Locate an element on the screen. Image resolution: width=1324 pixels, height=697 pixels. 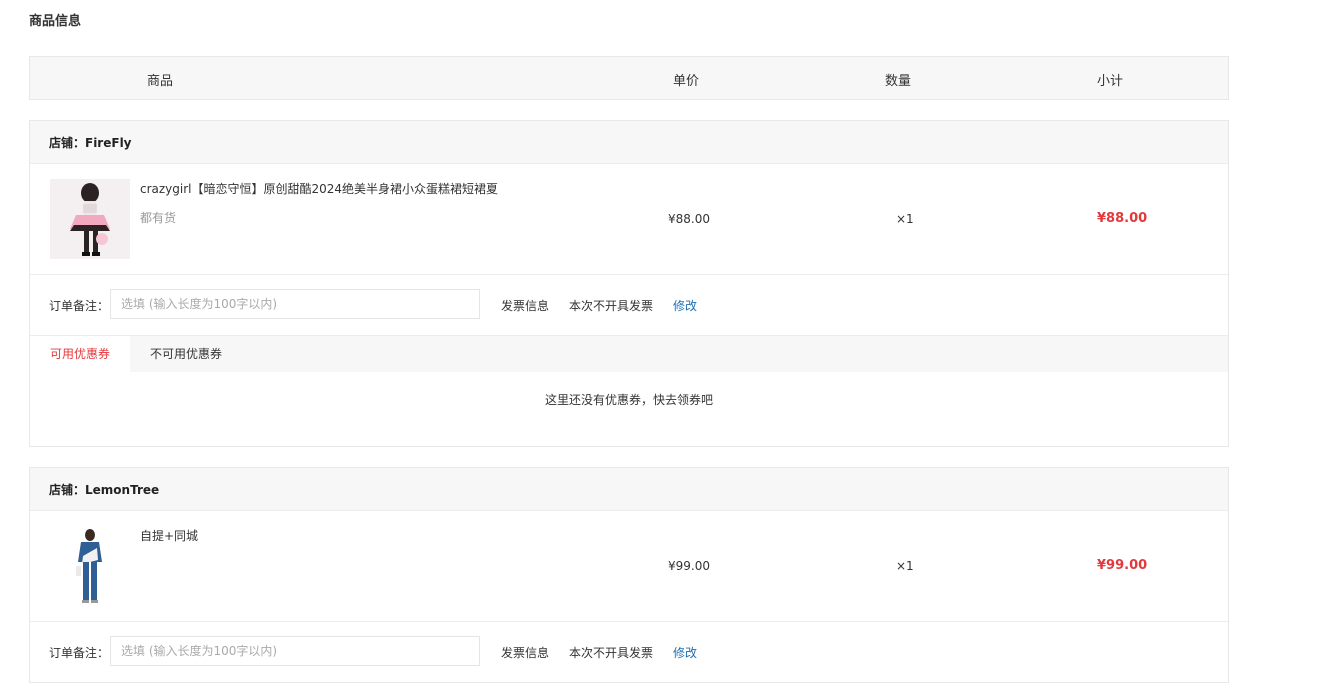
product-row: 自提+同城 ¥99.00 ×1 ¥99.00 is located at coordinates (629, 566).